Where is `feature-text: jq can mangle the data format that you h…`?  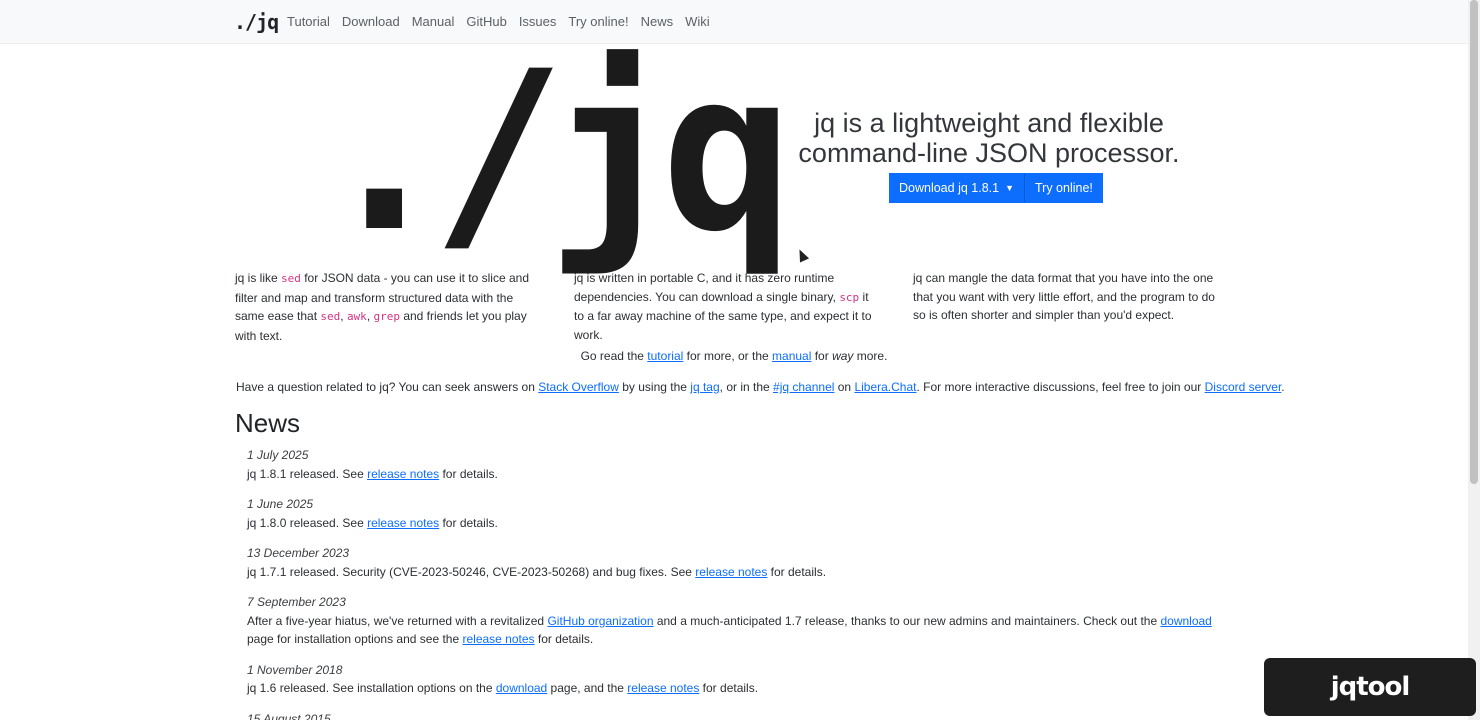
feature-text: jq can mangle the data format that you h… is located at coordinates (1064, 296).